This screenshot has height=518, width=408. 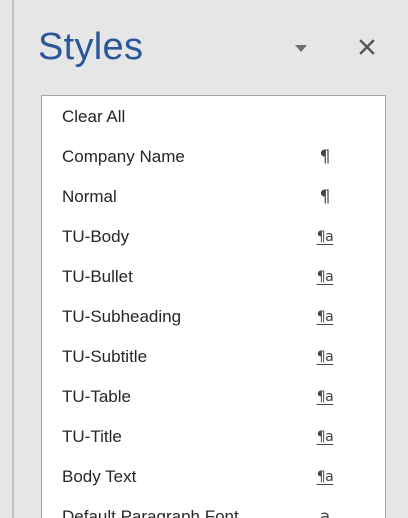 What do you see at coordinates (213, 318) in the screenshot?
I see `style-item-tu-subheading: TU-Subheading ¶a` at bounding box center [213, 318].